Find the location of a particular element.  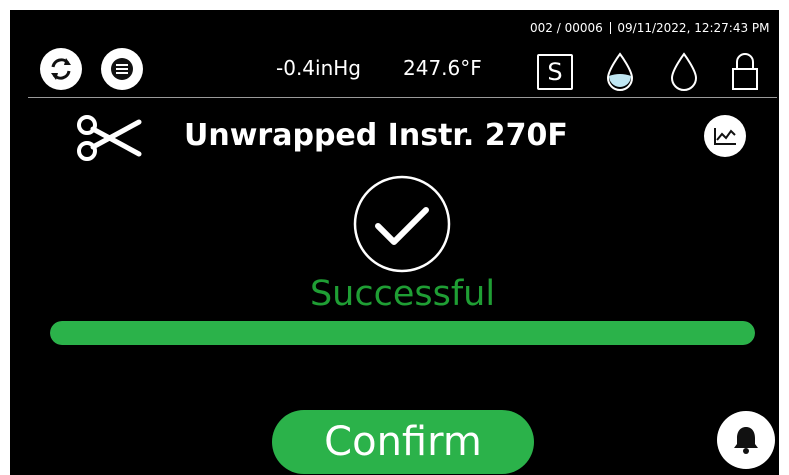

datetime: 09/11/2022, 12:27:43 PM is located at coordinates (693, 28).